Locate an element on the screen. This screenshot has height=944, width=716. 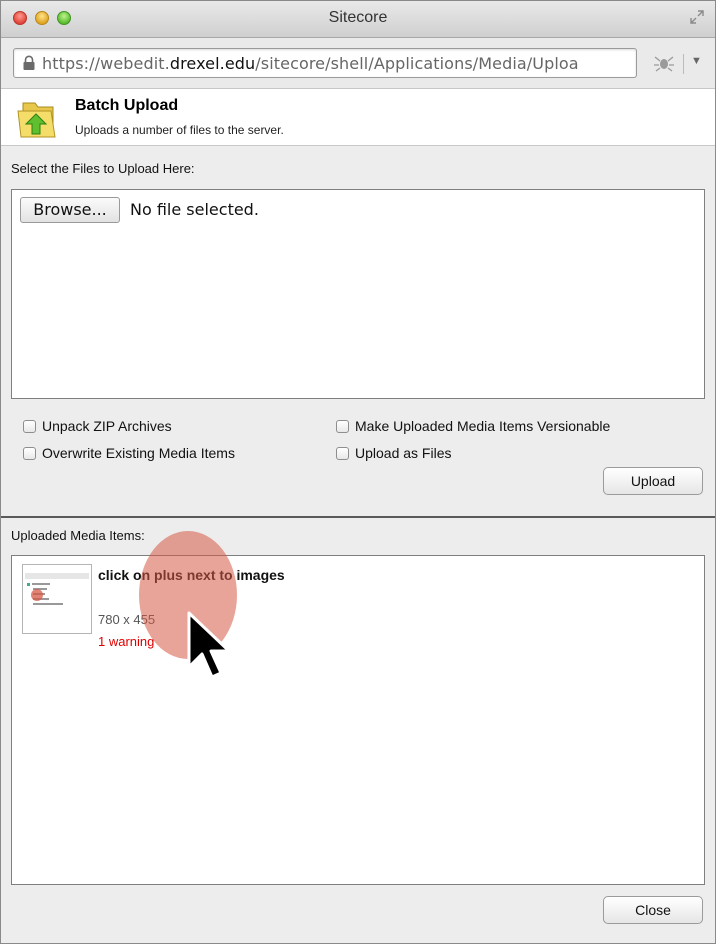
upload-button: Upload is located at coordinates (653, 481).